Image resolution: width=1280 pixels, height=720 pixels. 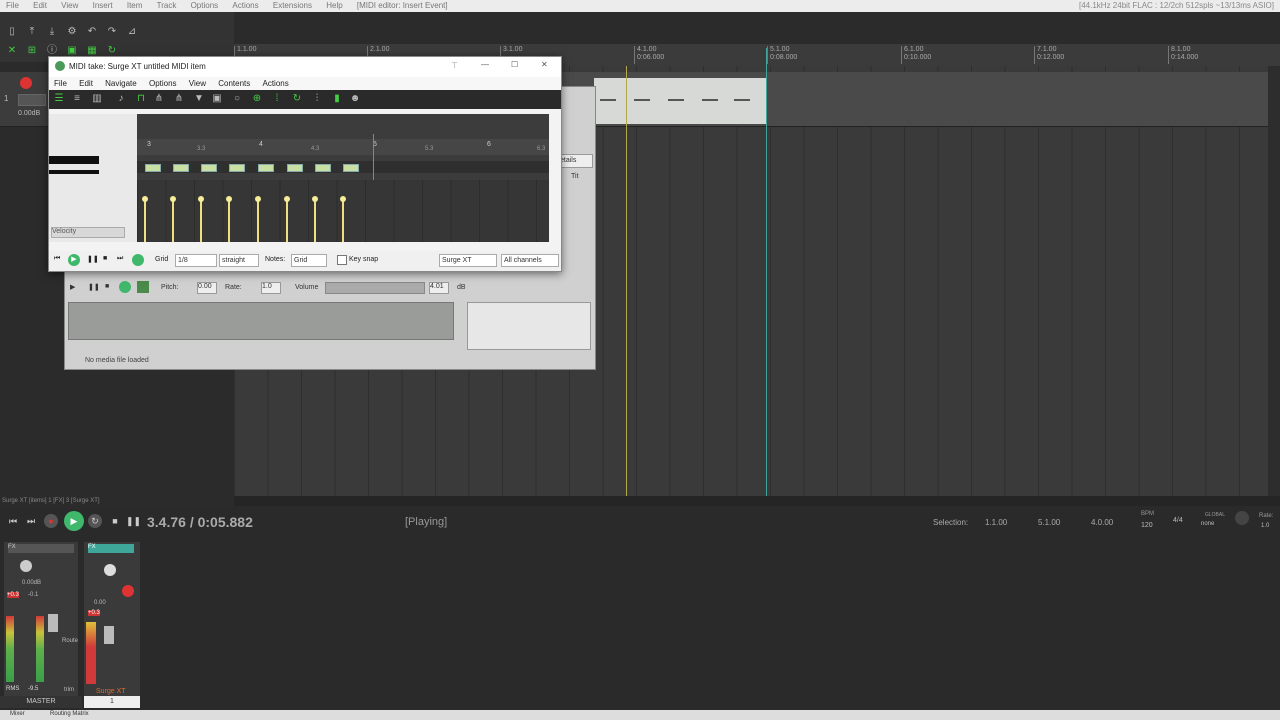 I want to click on media-pause-icon: ❚❚, so click(x=94, y=287).